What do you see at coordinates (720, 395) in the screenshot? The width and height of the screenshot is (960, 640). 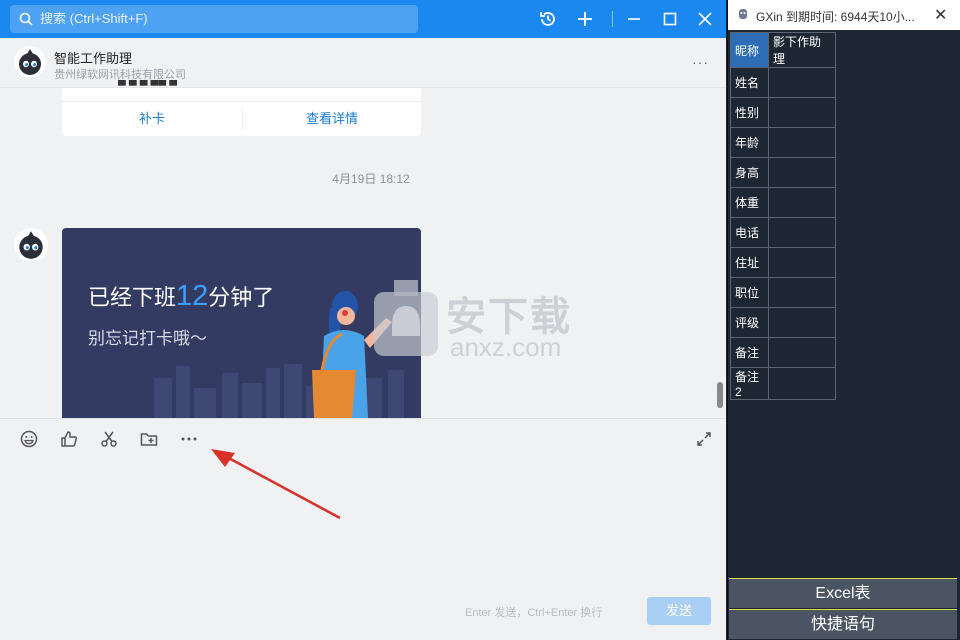 I see `message-scrollbar` at bounding box center [720, 395].